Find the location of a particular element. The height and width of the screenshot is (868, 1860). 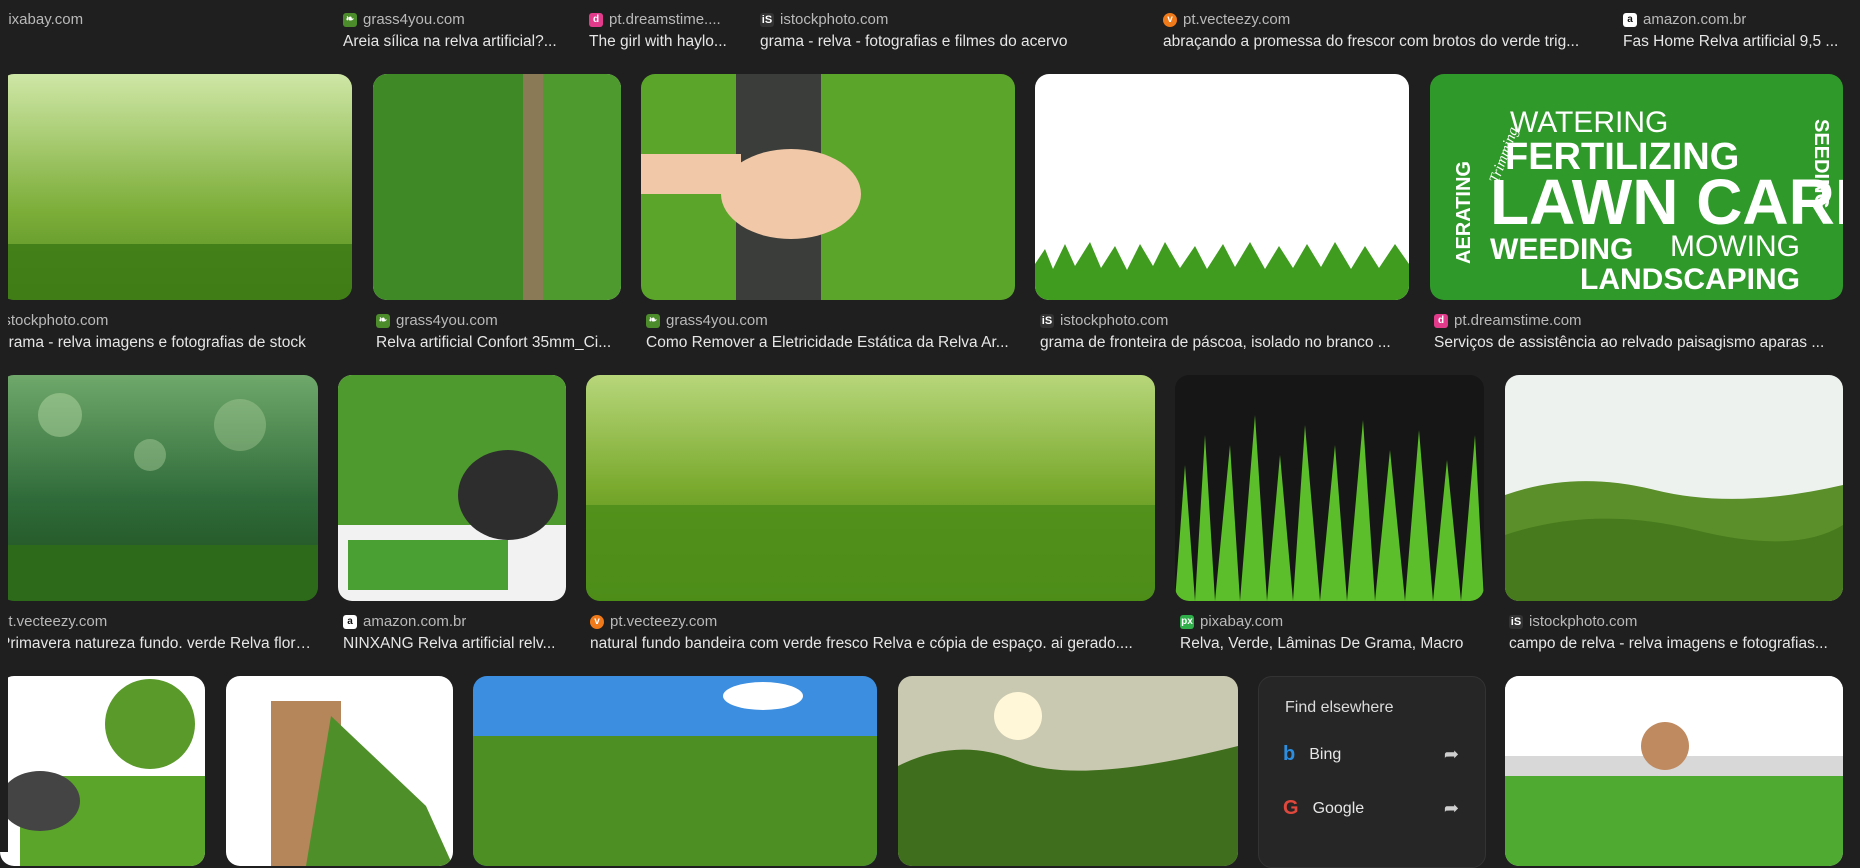

find-in-google: G Google ➦ is located at coordinates (1371, 808).